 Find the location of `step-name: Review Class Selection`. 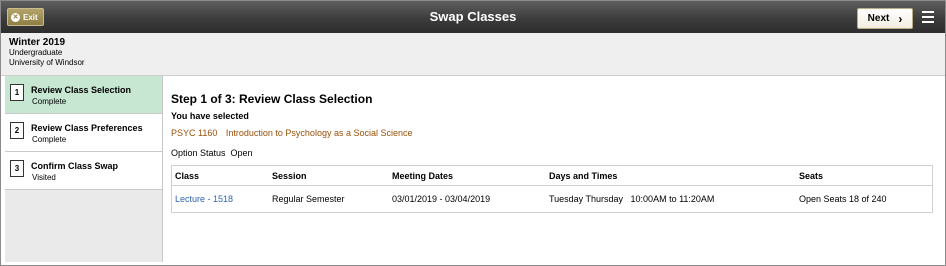

step-name: Review Class Selection is located at coordinates (81, 90).